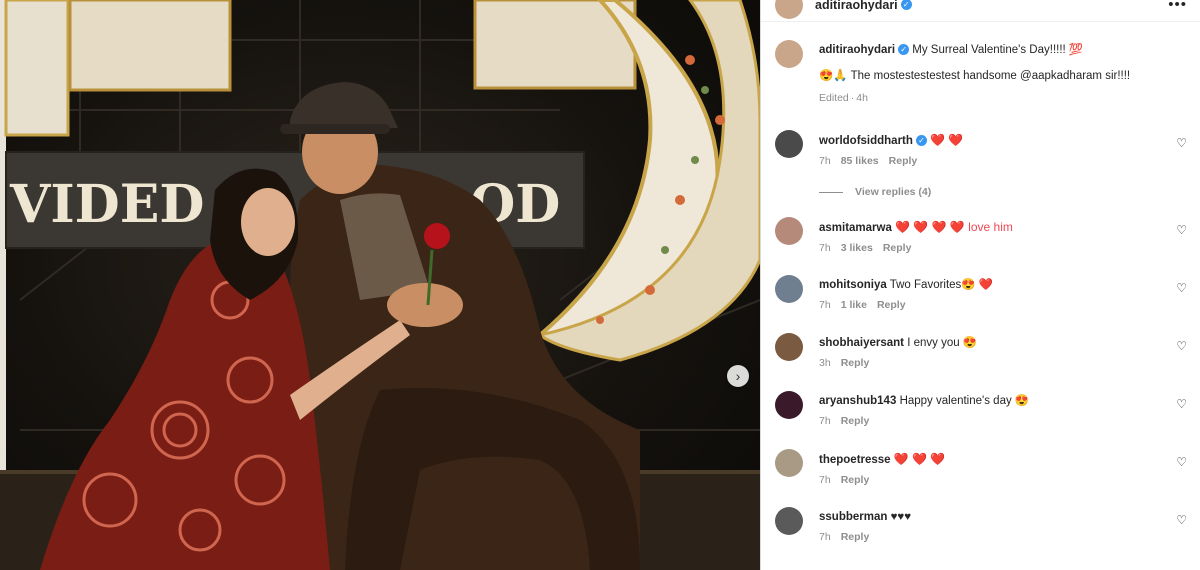 The width and height of the screenshot is (1200, 570). Describe the element at coordinates (964, 401) in the screenshot. I see `comment-text: Happy valentine's day 😍` at that location.